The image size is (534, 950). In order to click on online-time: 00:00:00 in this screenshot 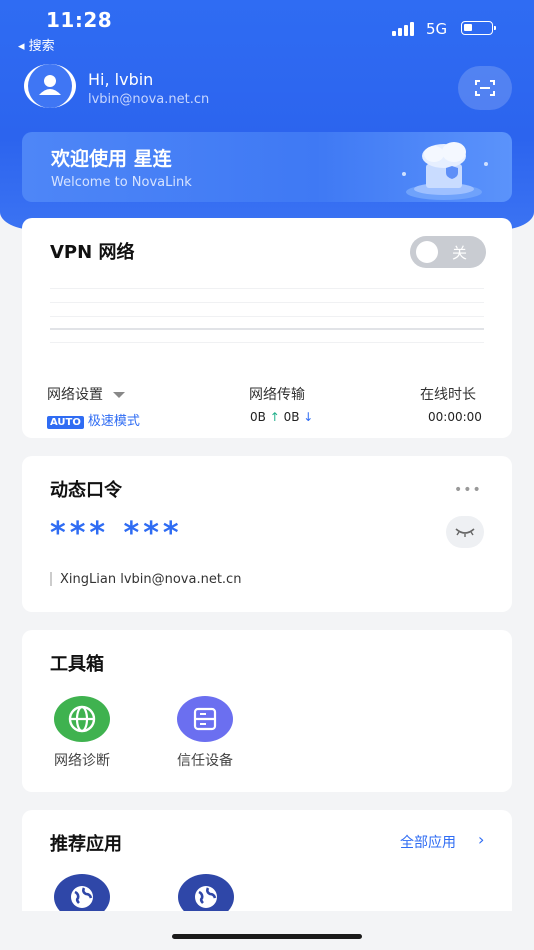, I will do `click(455, 417)`.